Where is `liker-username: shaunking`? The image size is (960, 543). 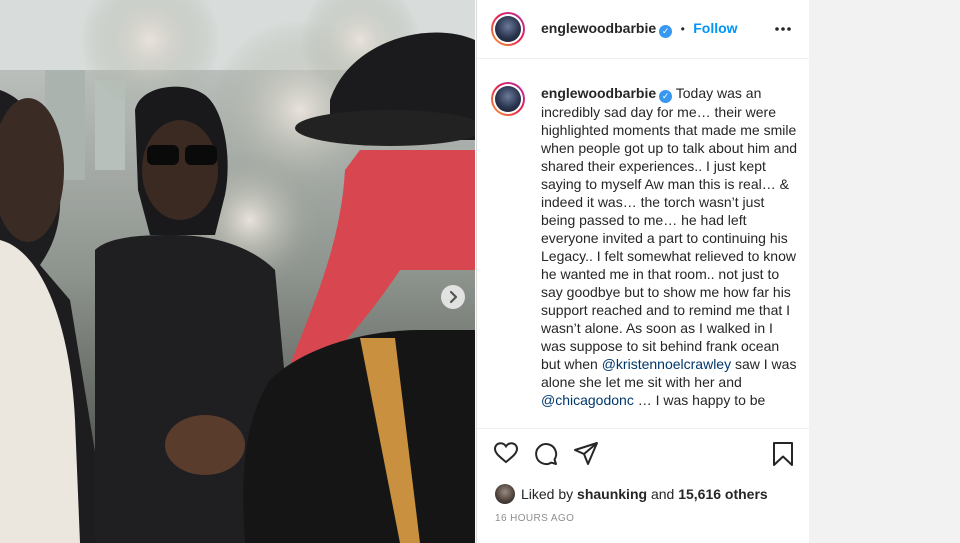
liker-username: shaunking is located at coordinates (612, 494).